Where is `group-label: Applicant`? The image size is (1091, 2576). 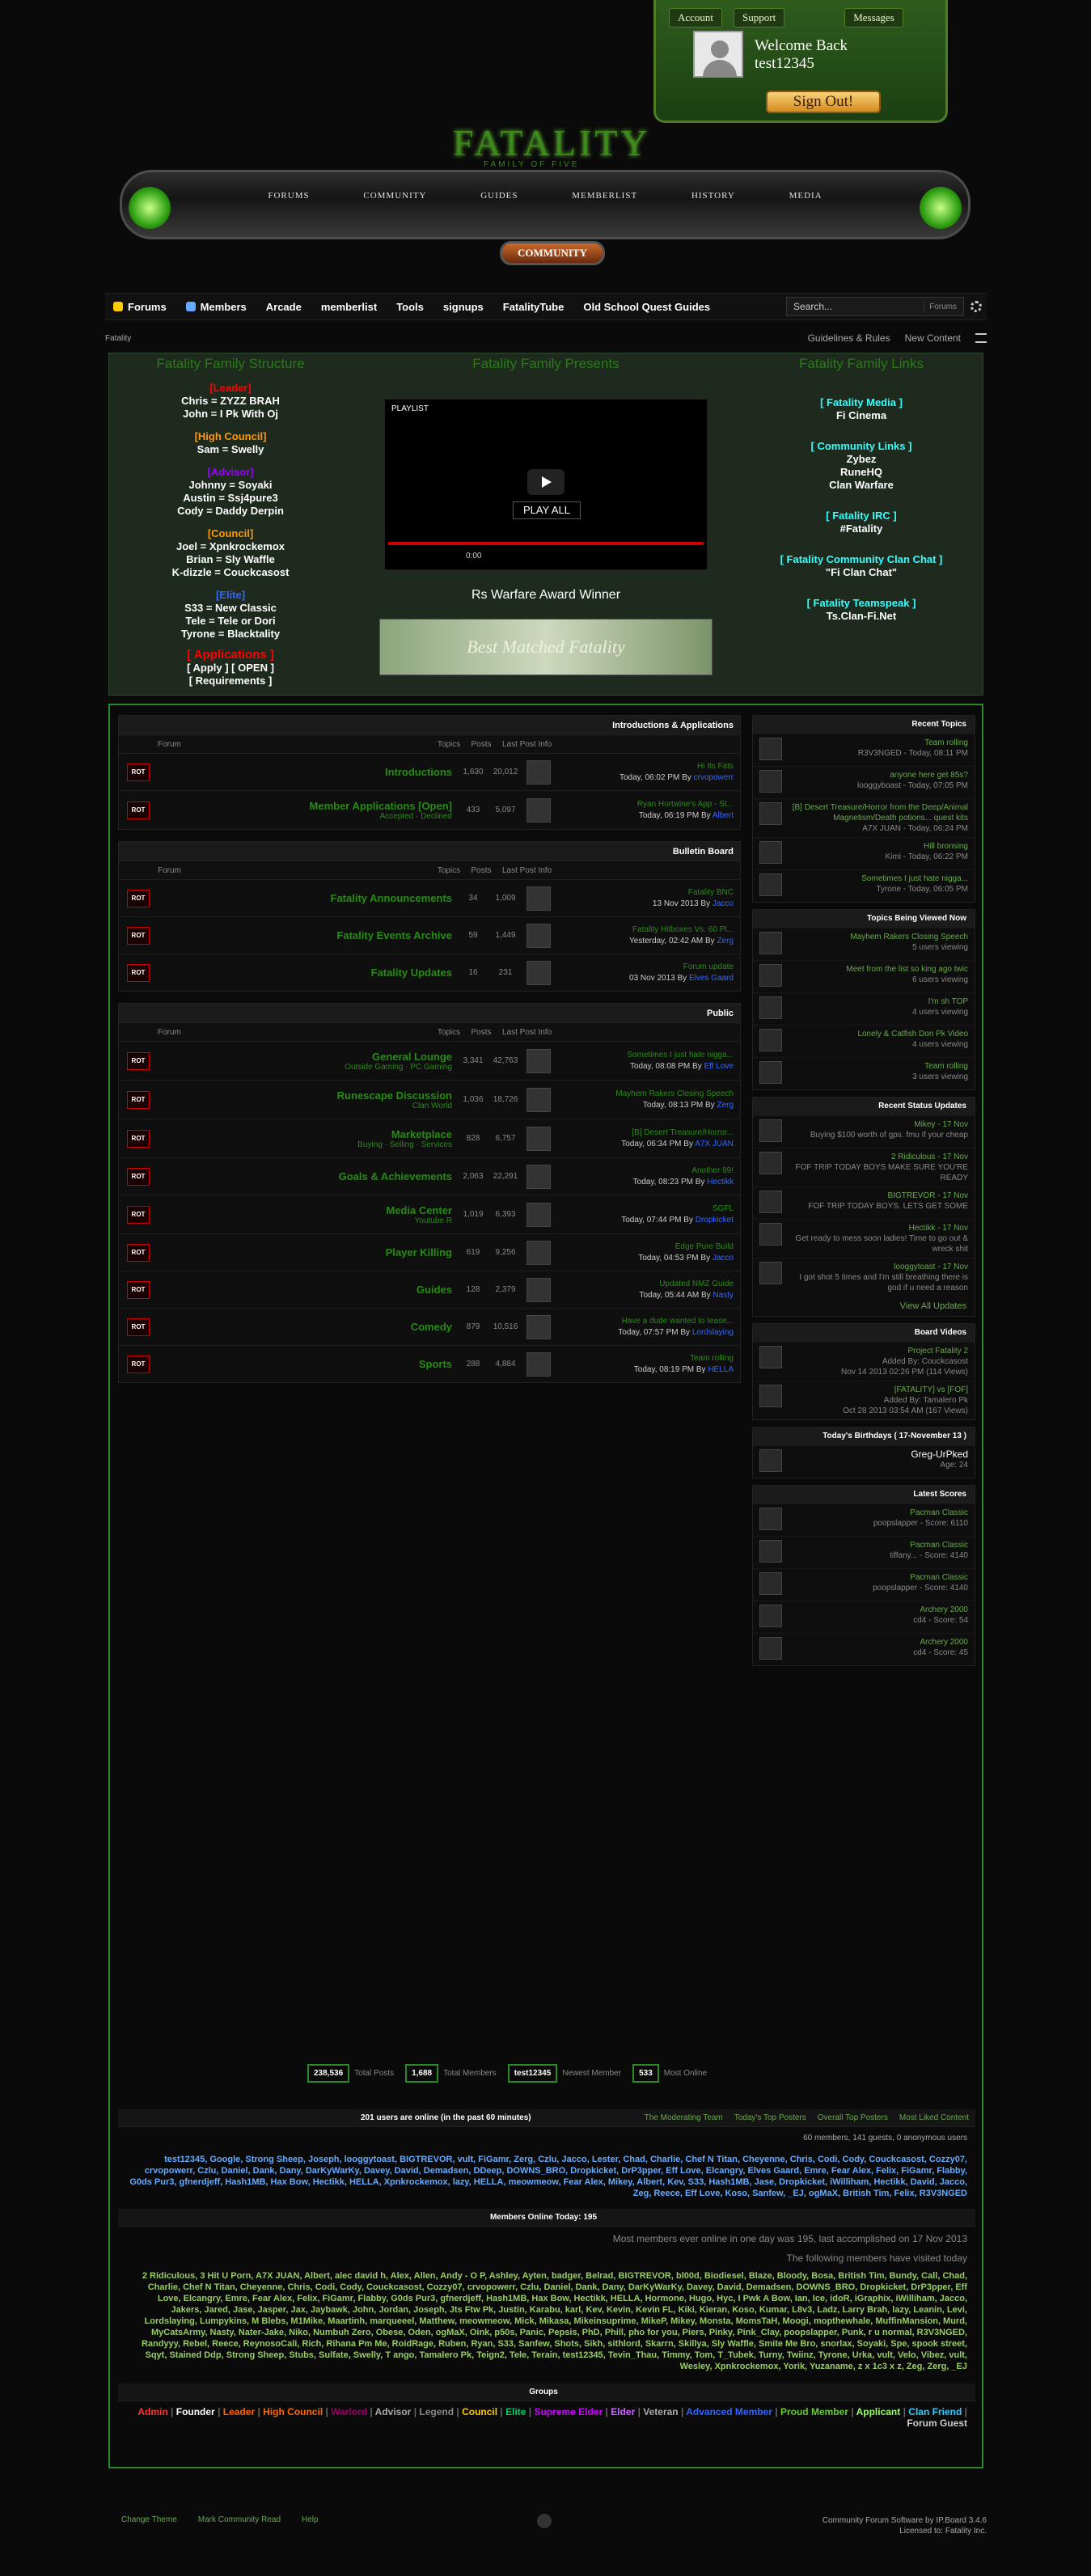 group-label: Applicant is located at coordinates (878, 2412).